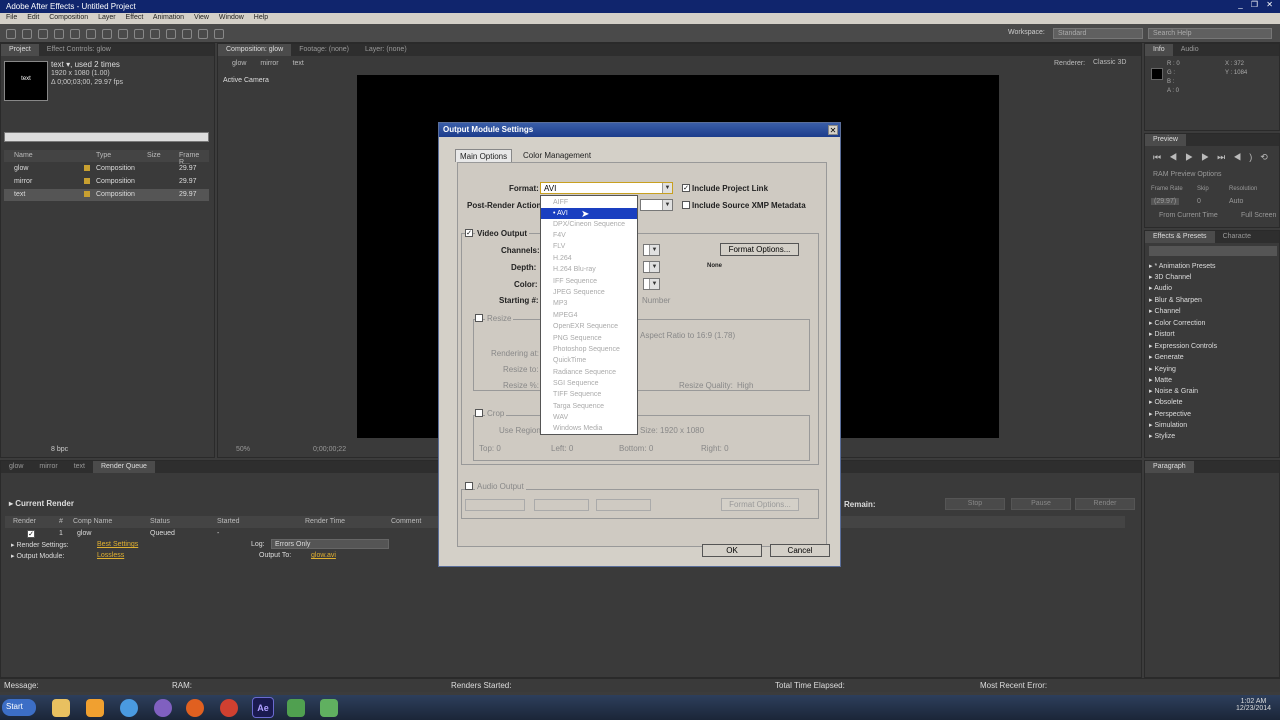 Image resolution: width=1280 pixels, height=720 pixels. I want to click on effects-category: ▸ Stylize, so click(1162, 437).